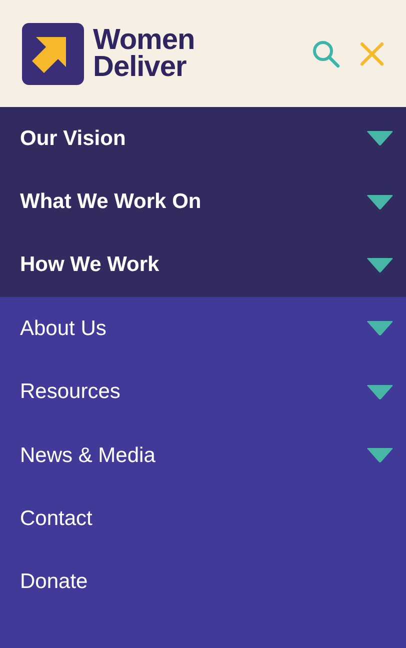 This screenshot has height=648, width=406. What do you see at coordinates (203, 138) in the screenshot?
I see `menu-item: Our Vision` at bounding box center [203, 138].